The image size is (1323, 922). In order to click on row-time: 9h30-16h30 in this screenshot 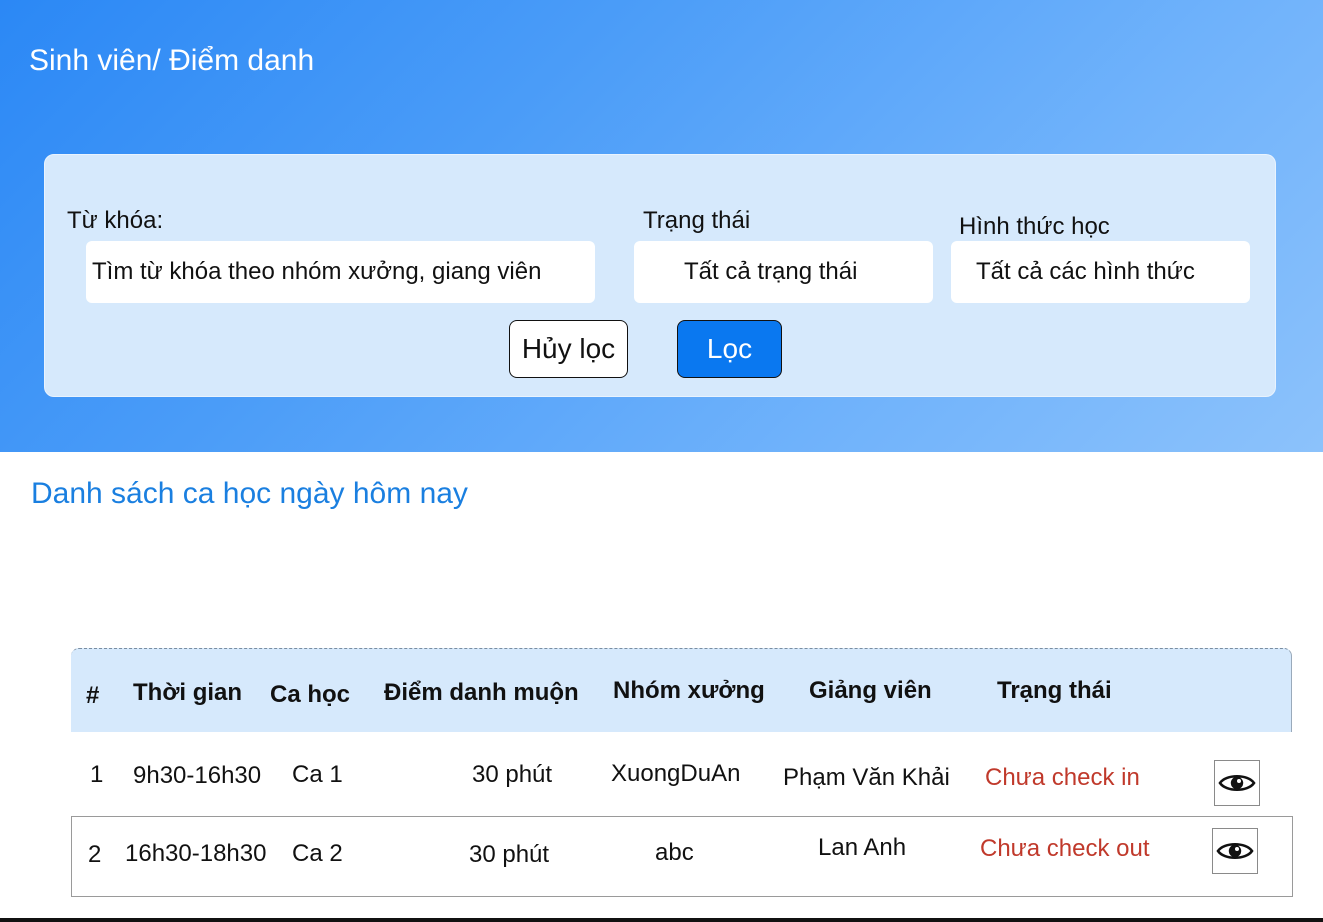, I will do `click(197, 775)`.